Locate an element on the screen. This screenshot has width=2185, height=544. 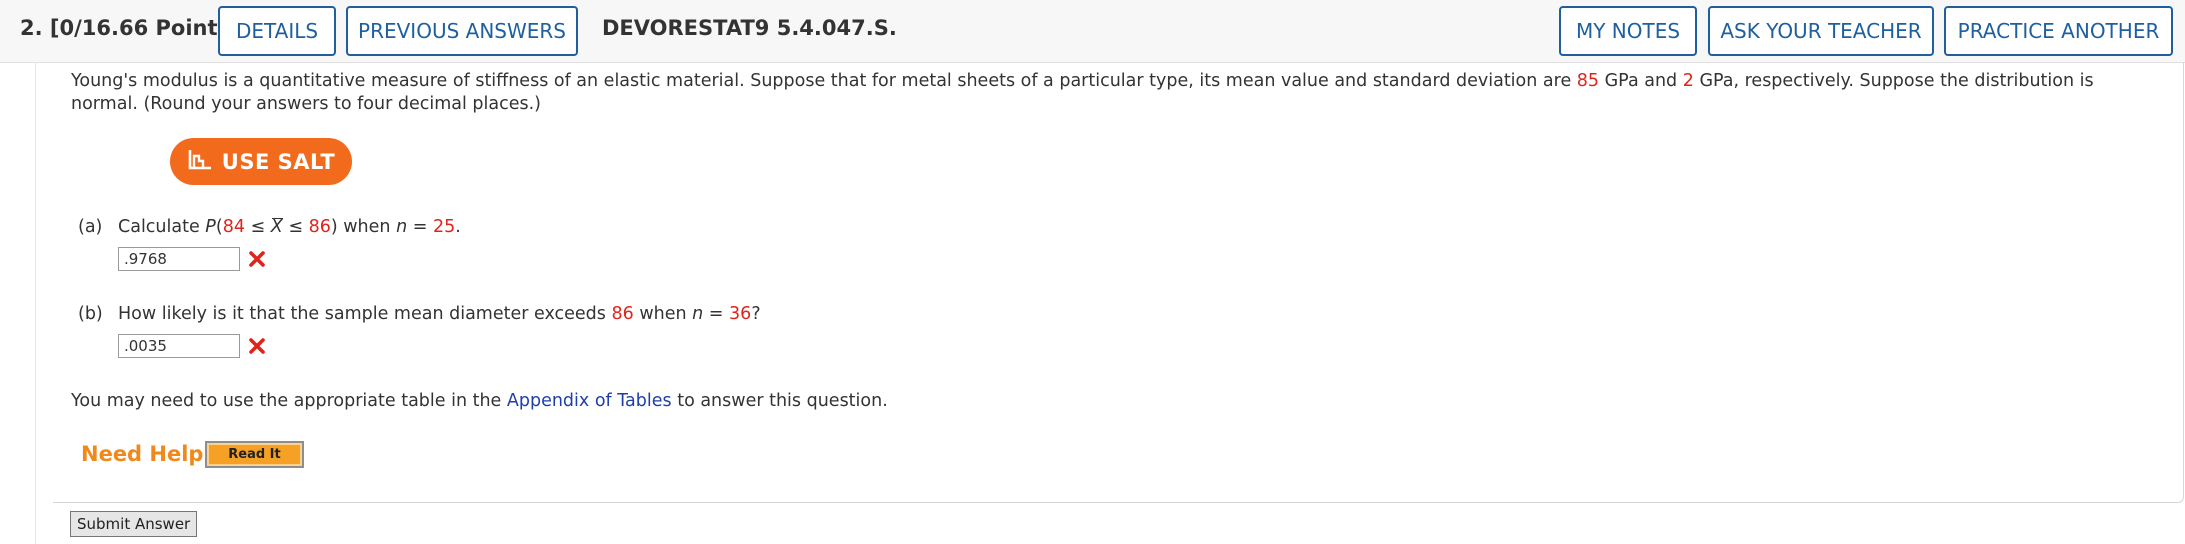
part-a-text: ) when is located at coordinates (363, 227).